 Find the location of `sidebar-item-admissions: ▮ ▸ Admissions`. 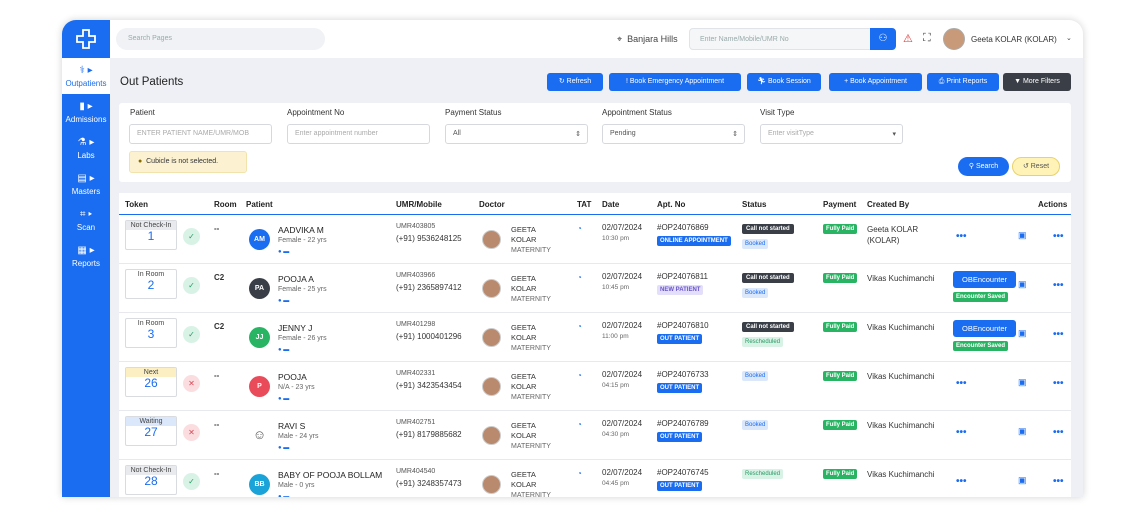

sidebar-item-admissions: ▮ ▸ Admissions is located at coordinates (86, 112).